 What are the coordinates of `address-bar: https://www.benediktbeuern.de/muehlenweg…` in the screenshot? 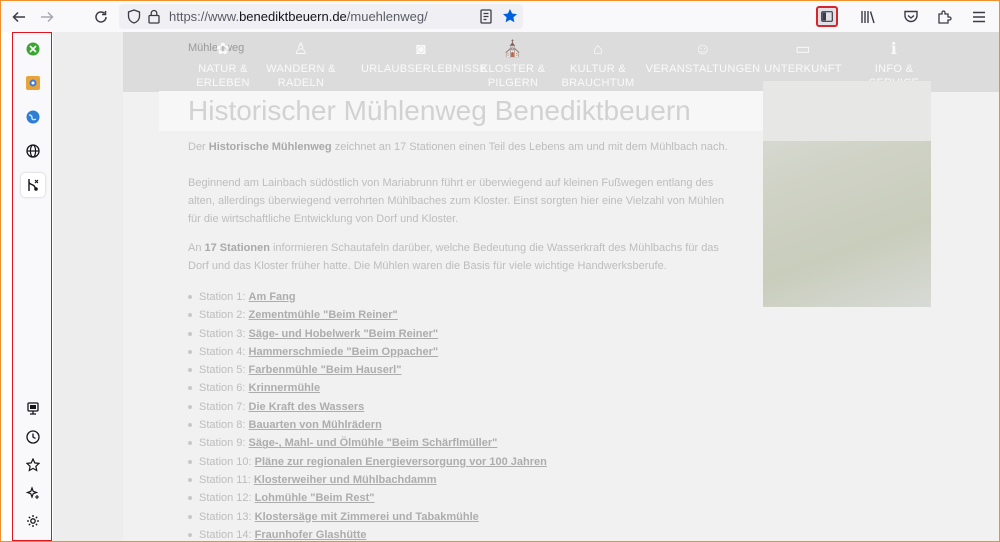 It's located at (321, 16).